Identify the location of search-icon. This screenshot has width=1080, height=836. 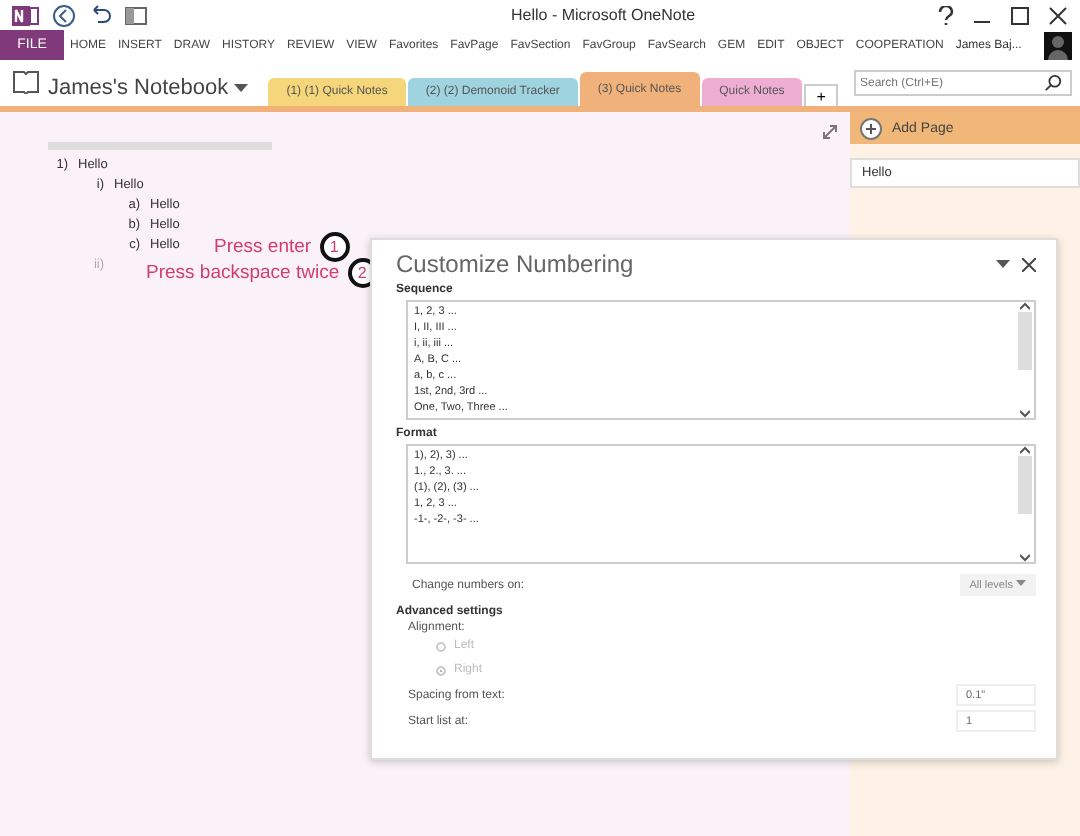
(1053, 83).